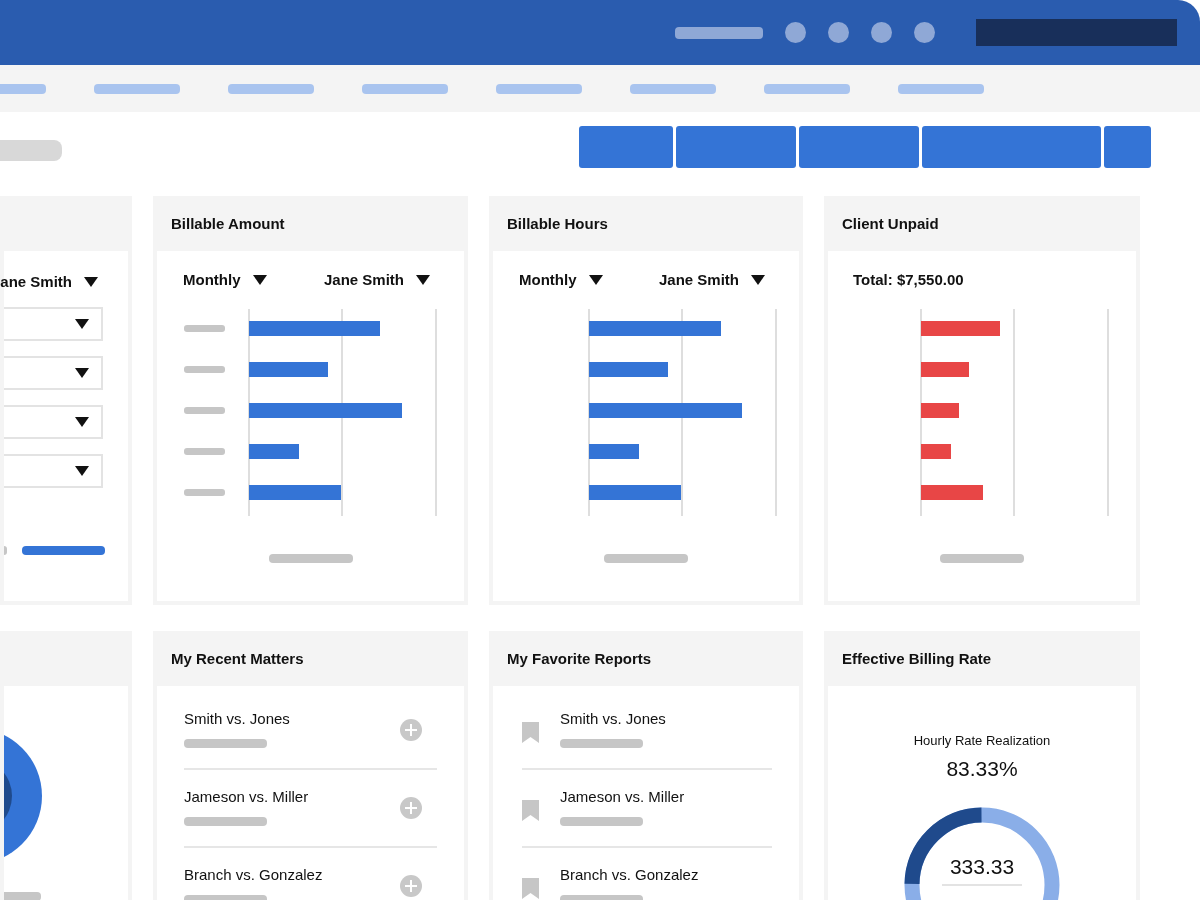  What do you see at coordinates (917, 658) in the screenshot?
I see `card-title: Effective Billing Rate` at bounding box center [917, 658].